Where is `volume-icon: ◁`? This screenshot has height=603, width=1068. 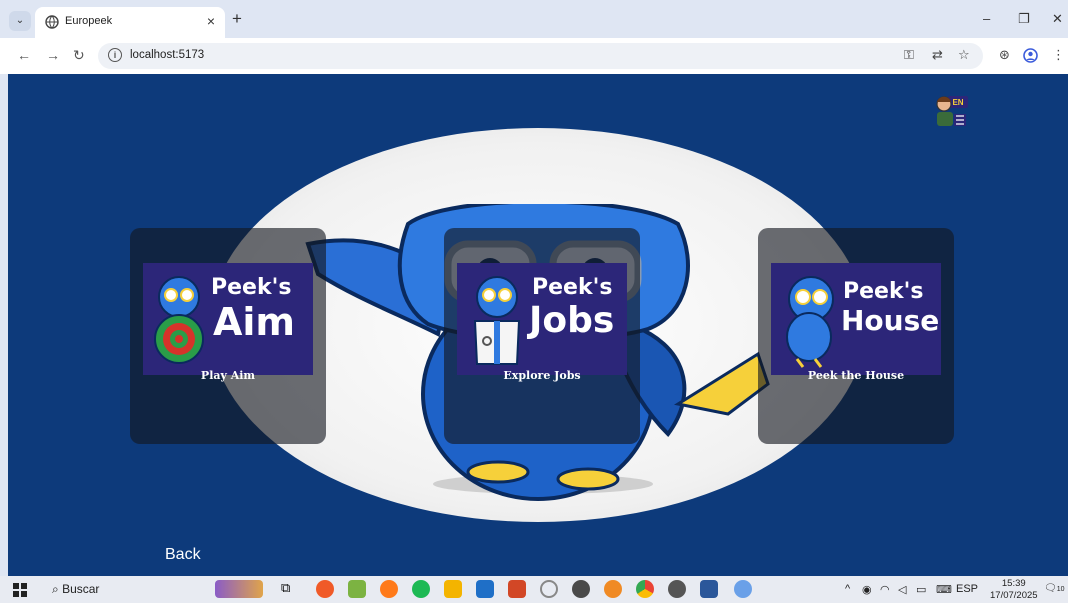 volume-icon: ◁ is located at coordinates (902, 589).